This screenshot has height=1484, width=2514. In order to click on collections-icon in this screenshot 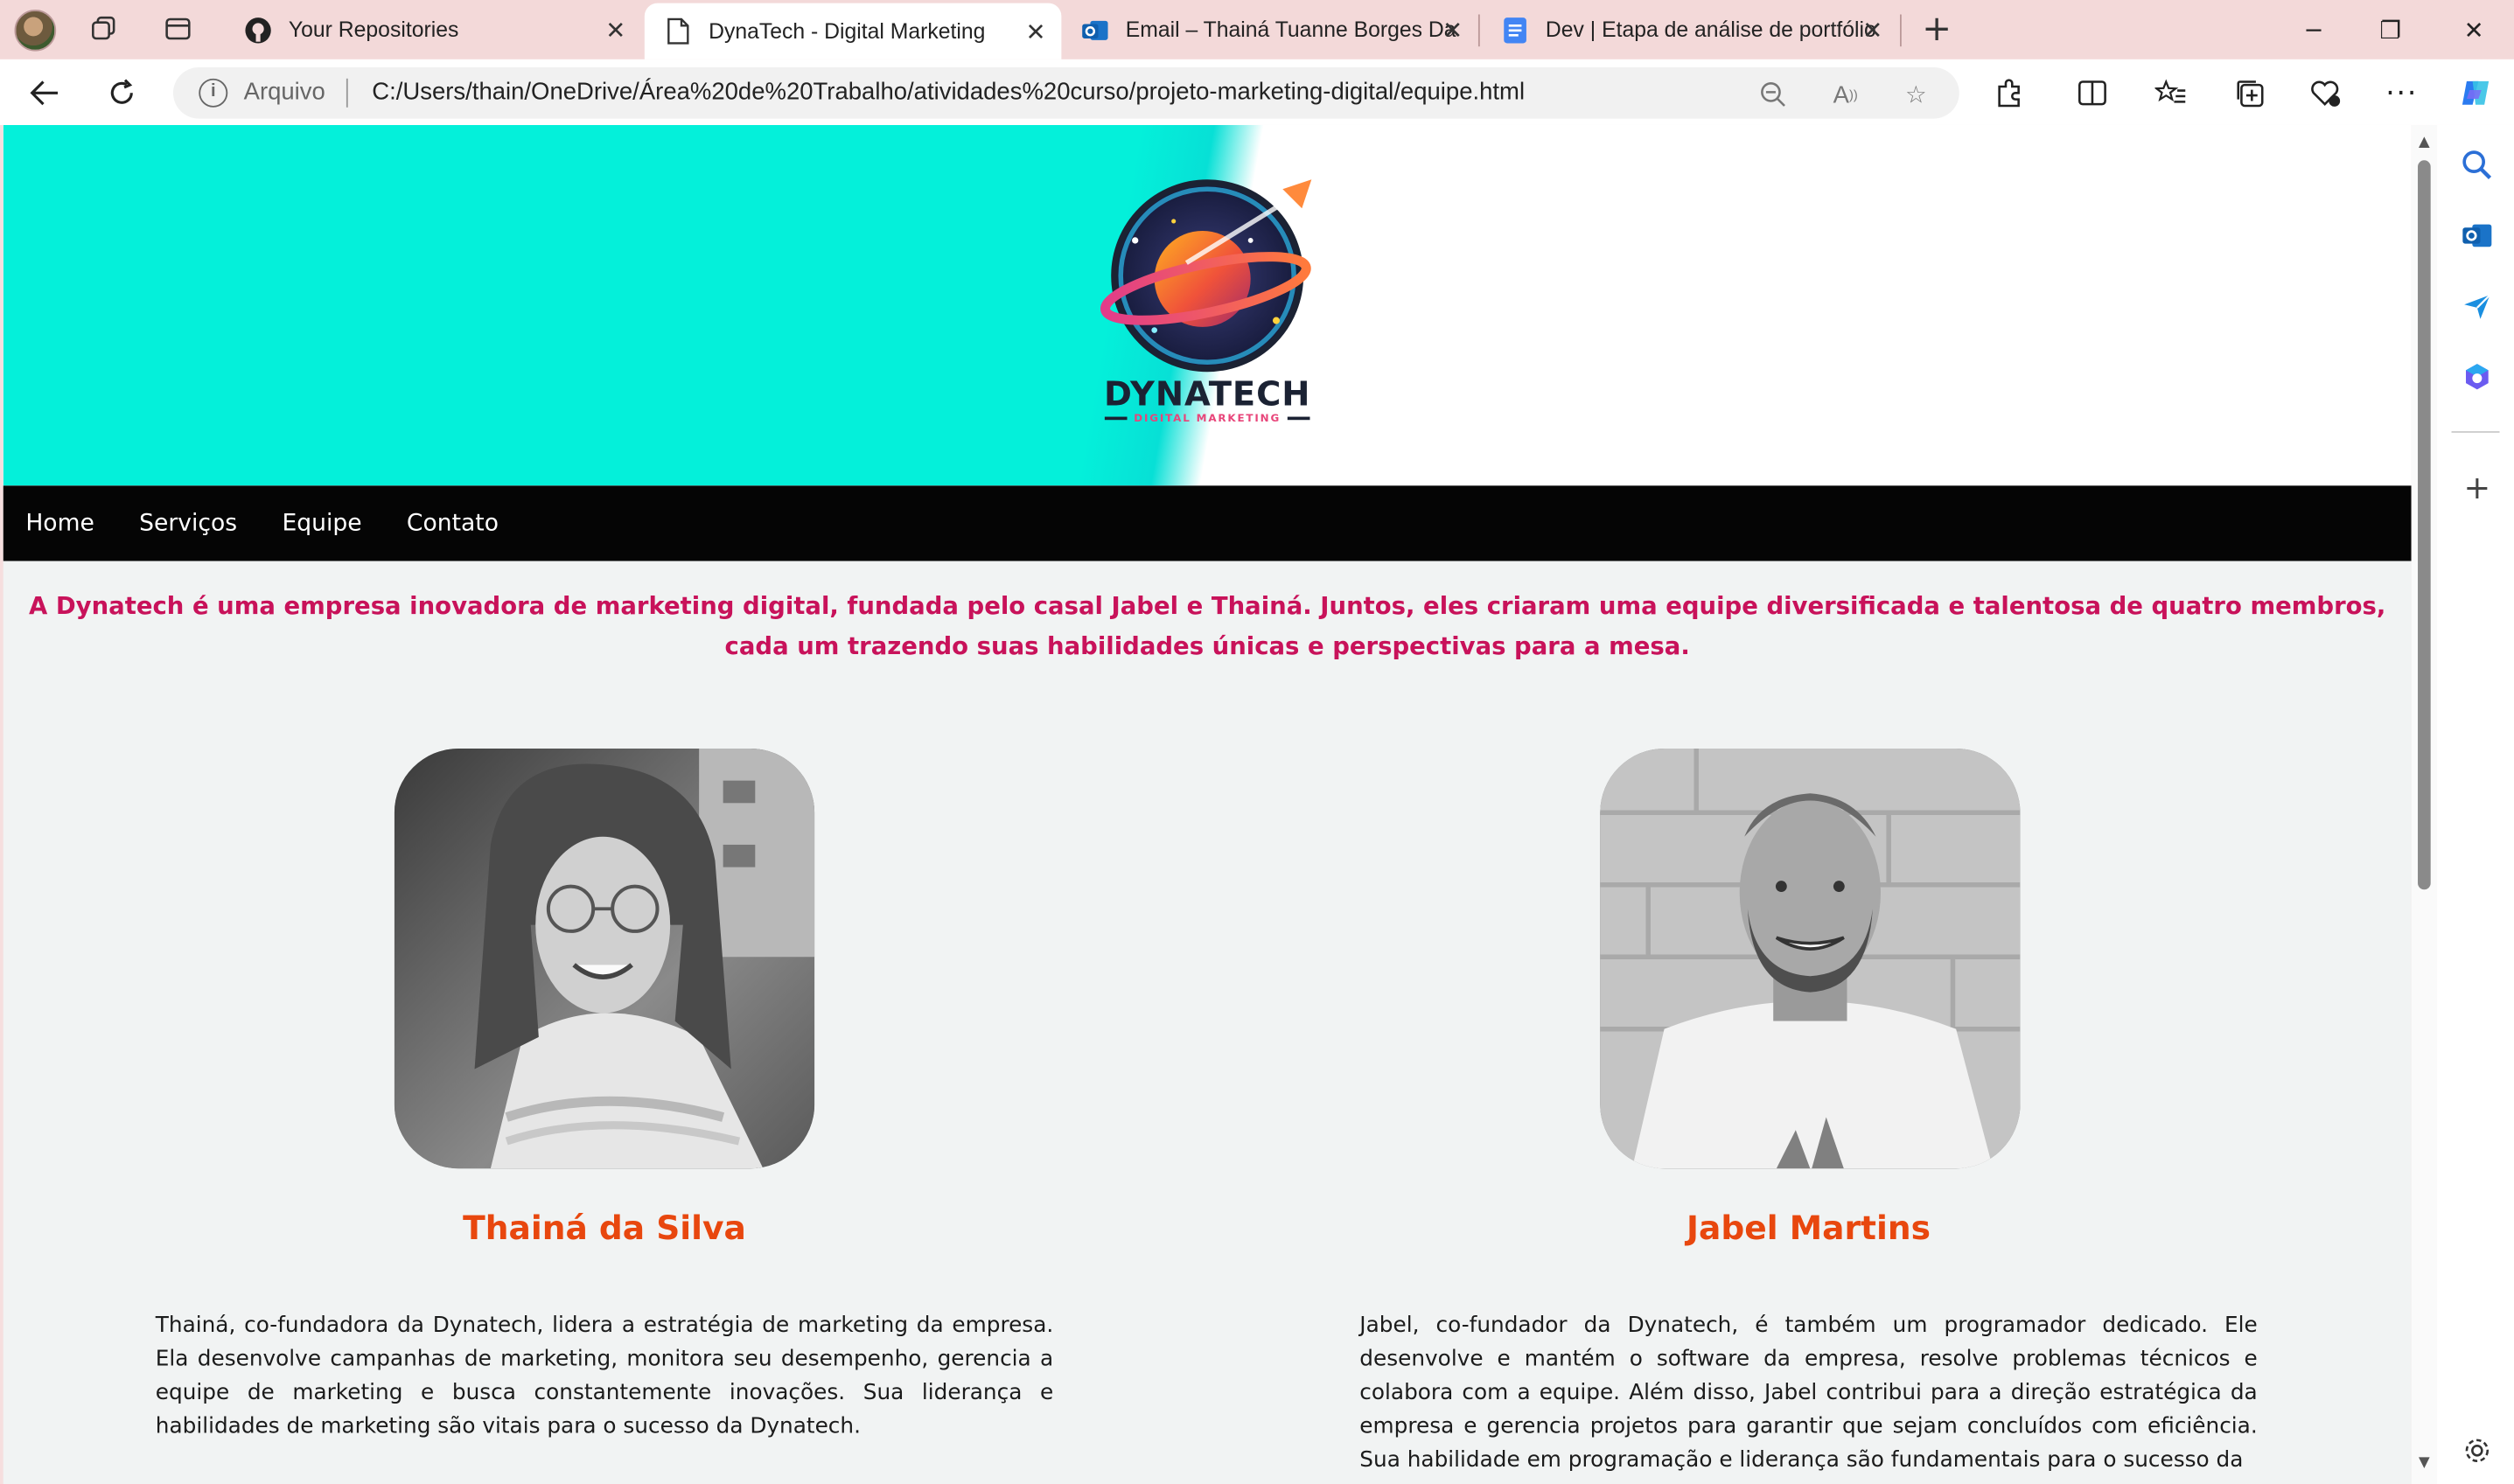, I will do `click(2248, 92)`.